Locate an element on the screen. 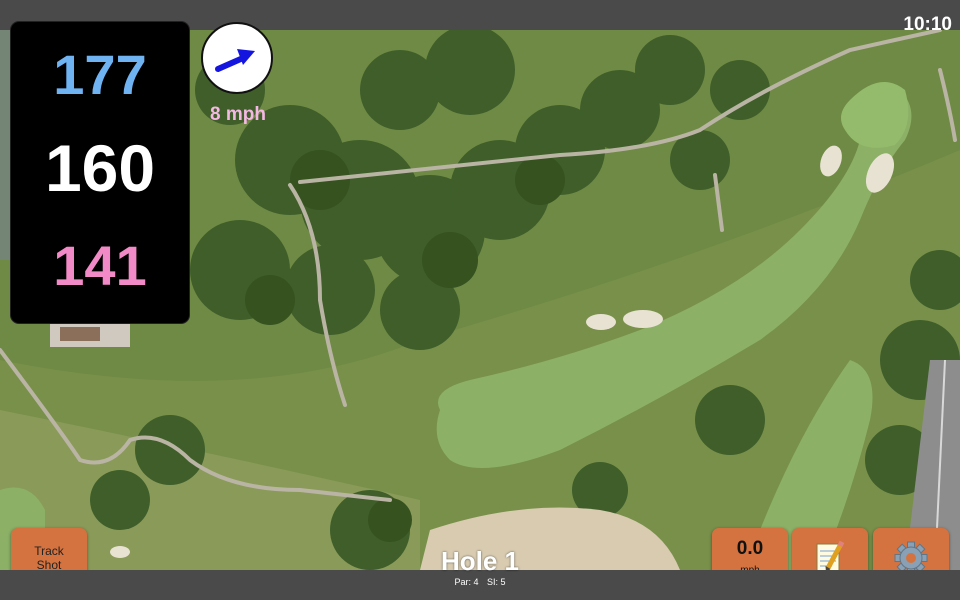  hole-info: Par: 4 SI: 5 is located at coordinates (480, 582).